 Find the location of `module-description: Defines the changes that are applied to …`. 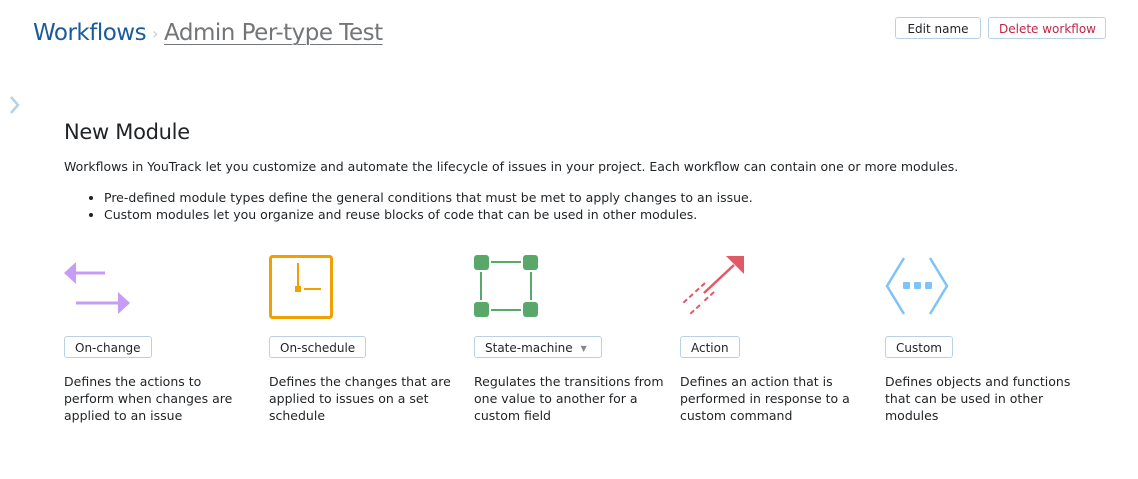

module-description: Defines the changes that are applied to … is located at coordinates (360, 398).